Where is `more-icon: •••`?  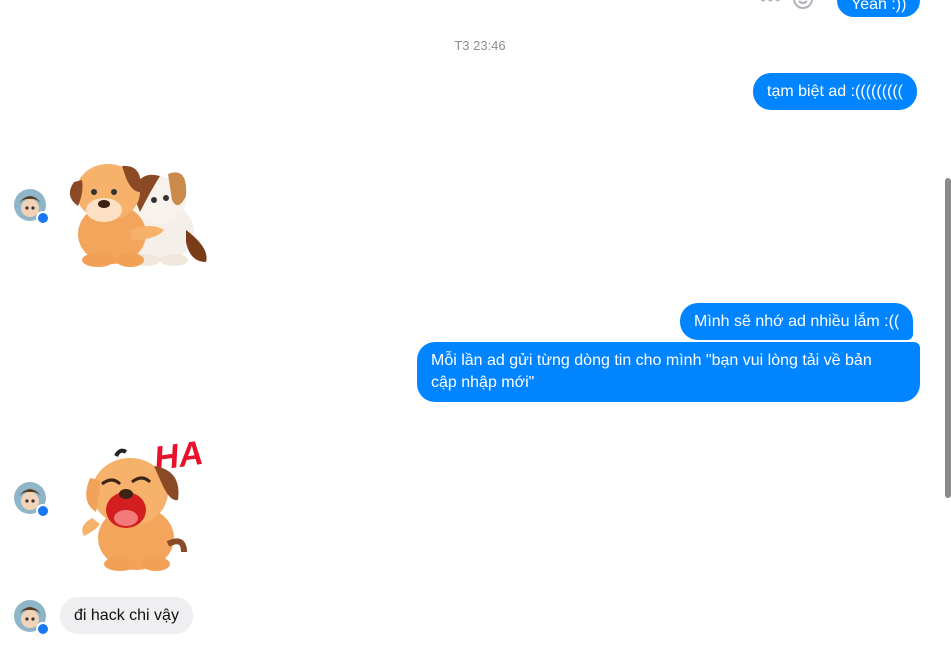
more-icon: ••• is located at coordinates (771, 5).